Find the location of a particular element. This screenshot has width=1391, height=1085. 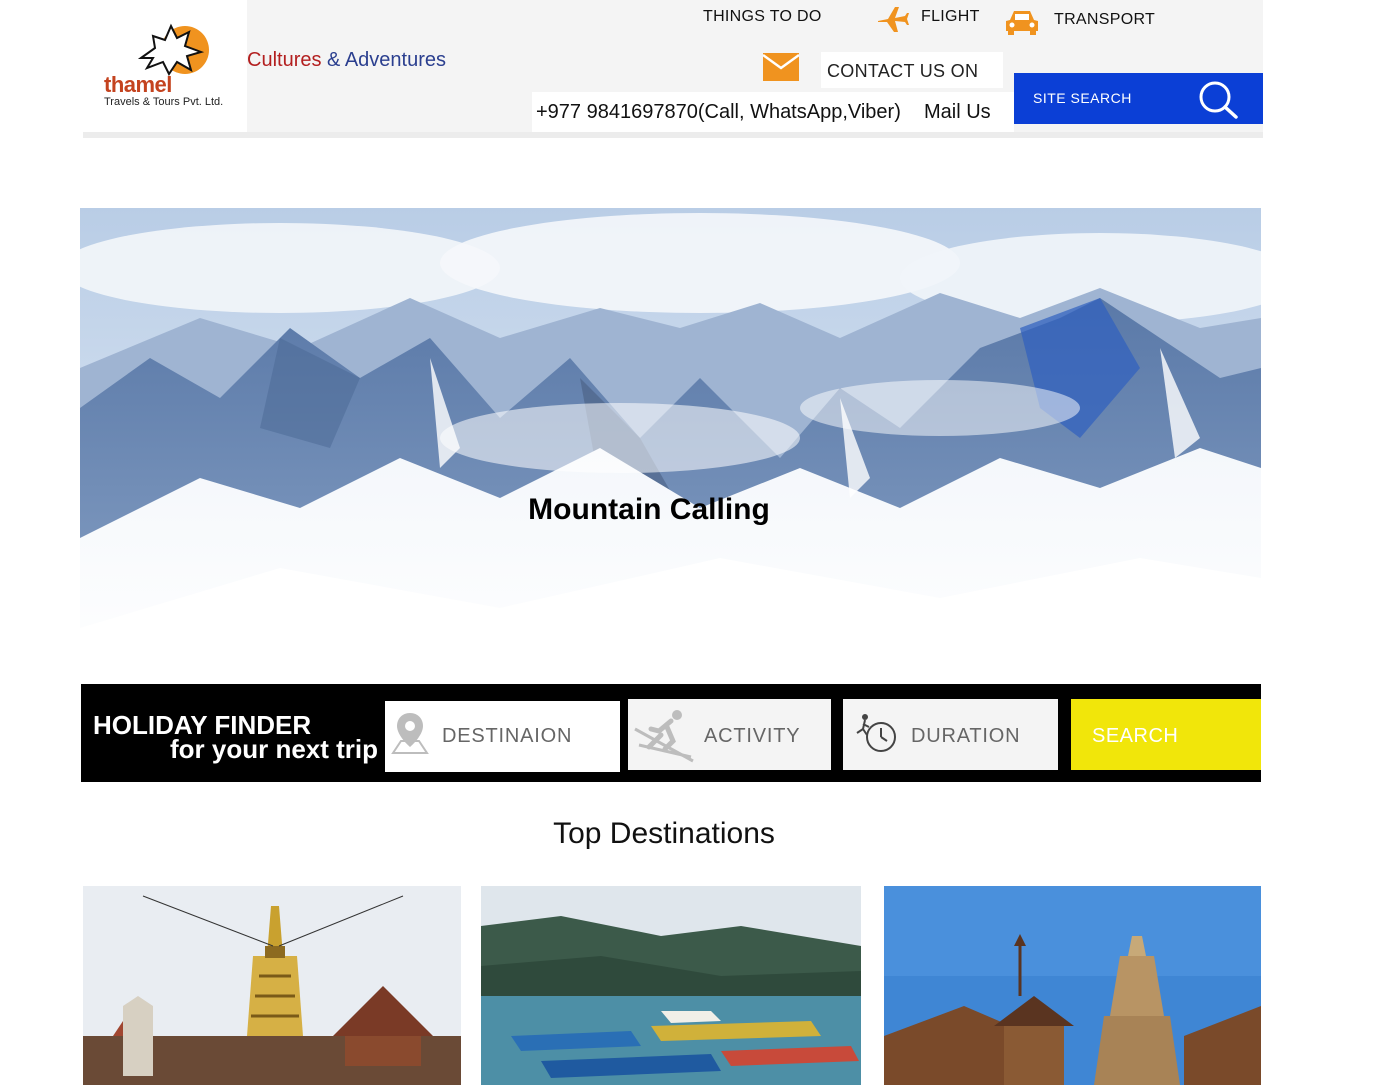

tagline: Cultures & Adventures is located at coordinates (346, 60).